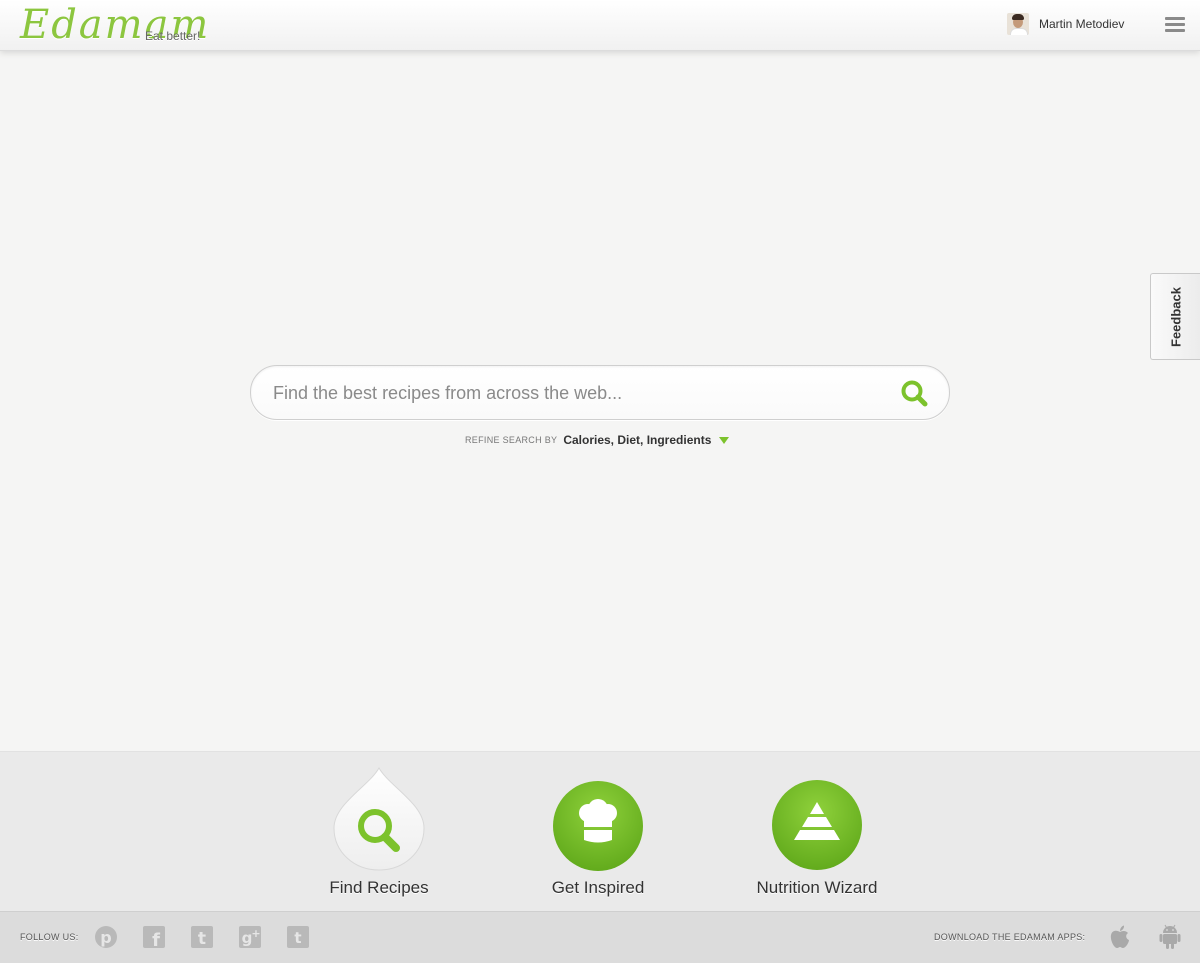  What do you see at coordinates (724, 440) in the screenshot?
I see `chevron-down-icon` at bounding box center [724, 440].